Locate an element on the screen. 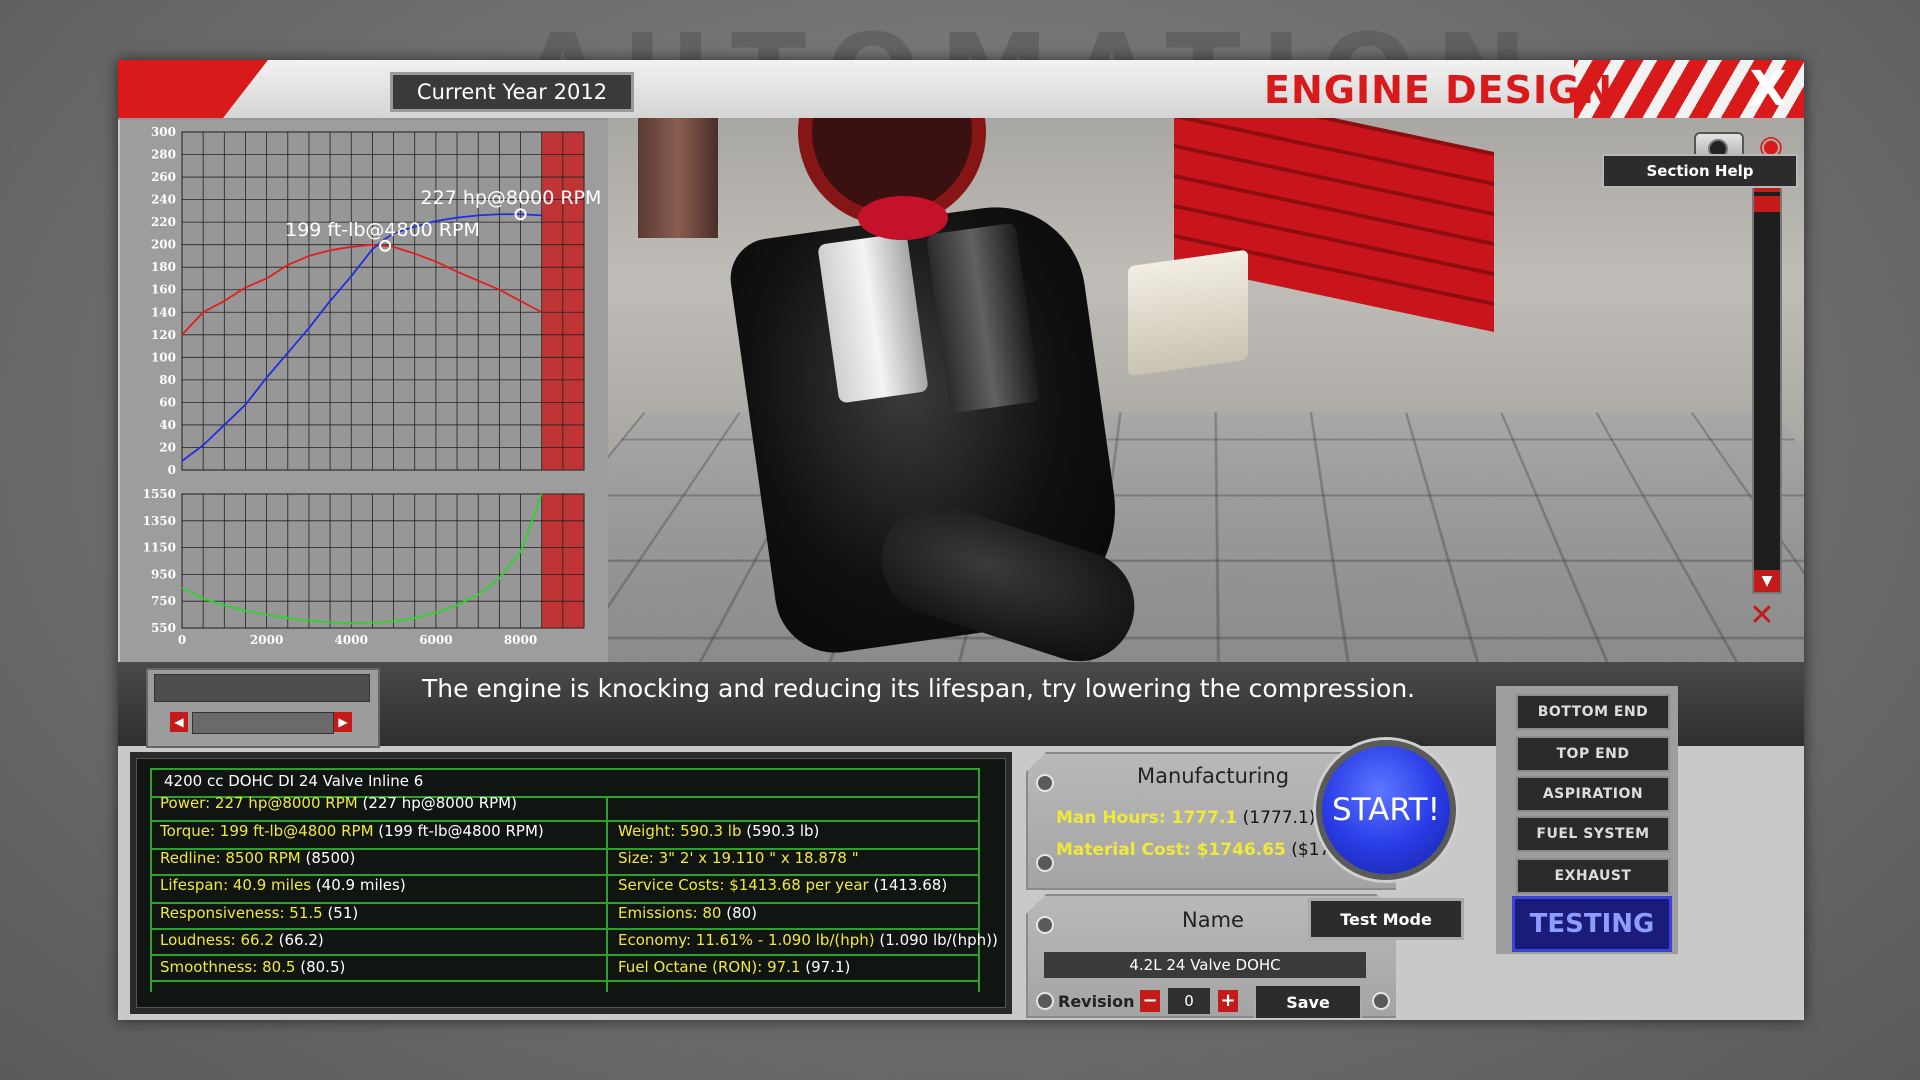 The image size is (1920, 1080). stat-right-row: Weight: 590.3 lb (590.3 lb) is located at coordinates (719, 831).